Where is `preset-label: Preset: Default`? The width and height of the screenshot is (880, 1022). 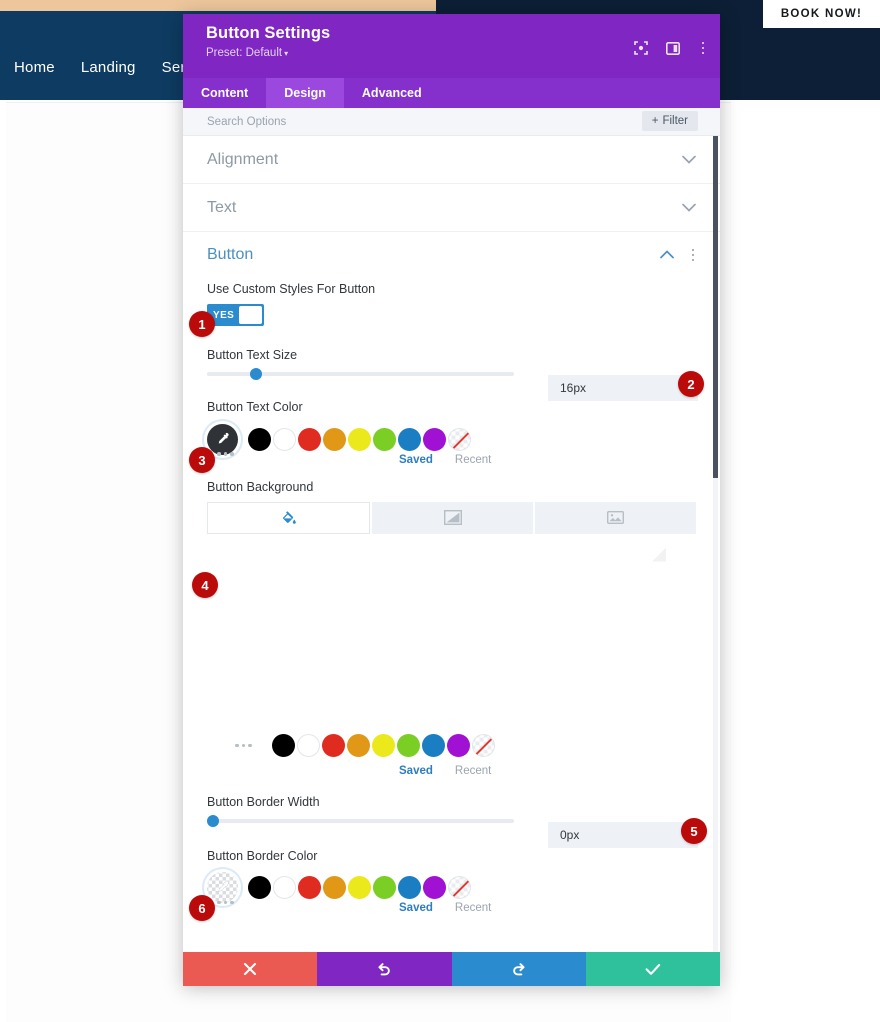 preset-label: Preset: Default is located at coordinates (244, 53).